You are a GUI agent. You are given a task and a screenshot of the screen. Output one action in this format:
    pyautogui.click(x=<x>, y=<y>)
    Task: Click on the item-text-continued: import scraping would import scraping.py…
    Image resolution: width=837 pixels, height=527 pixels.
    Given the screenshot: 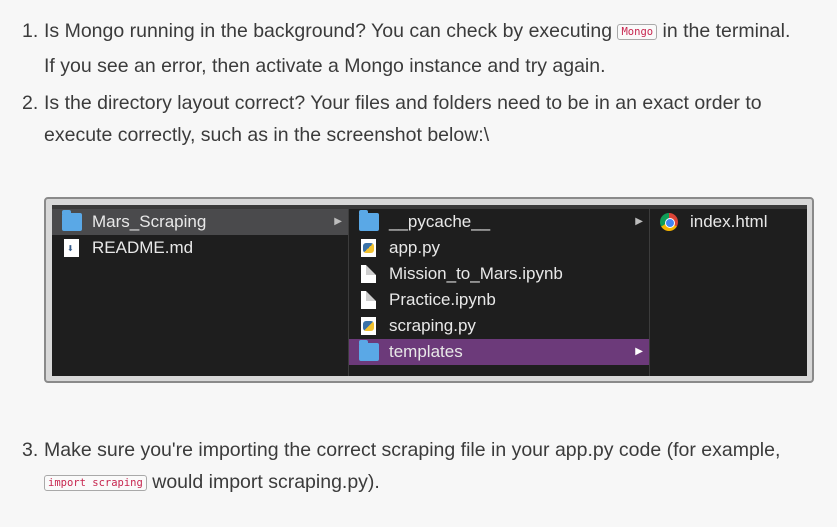 What is the action you would take?
    pyautogui.click(x=422, y=483)
    